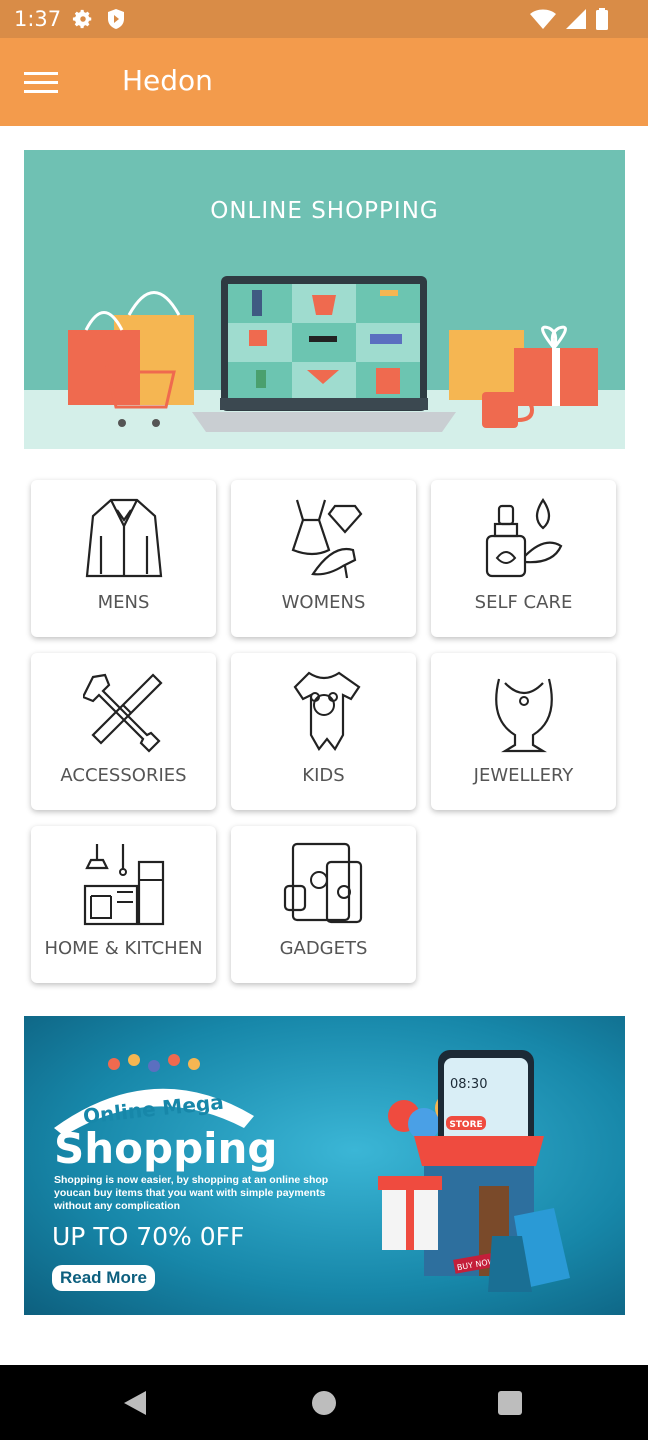 This screenshot has height=1440, width=648. I want to click on recents-square-icon, so click(510, 1403).